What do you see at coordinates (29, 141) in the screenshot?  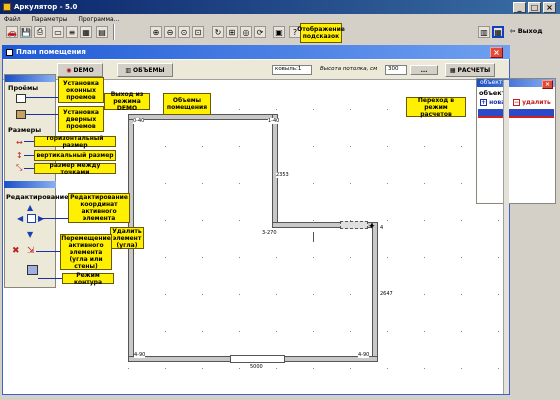 I see `pointer-horizontal-size` at bounding box center [29, 141].